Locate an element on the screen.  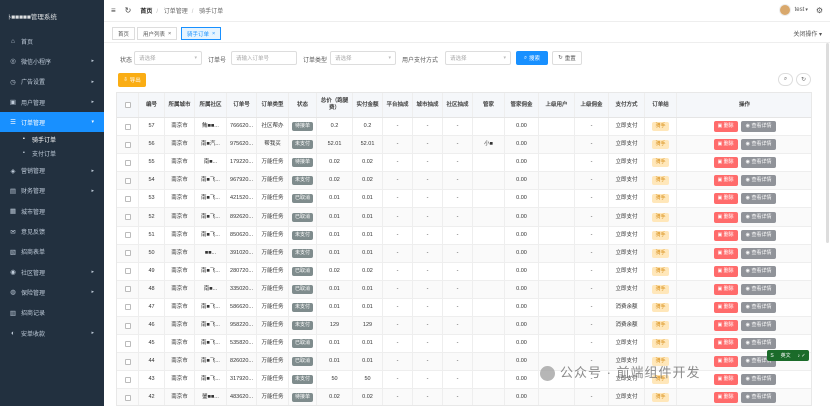
order-no-input: 请输入订单号 is located at coordinates (264, 58).